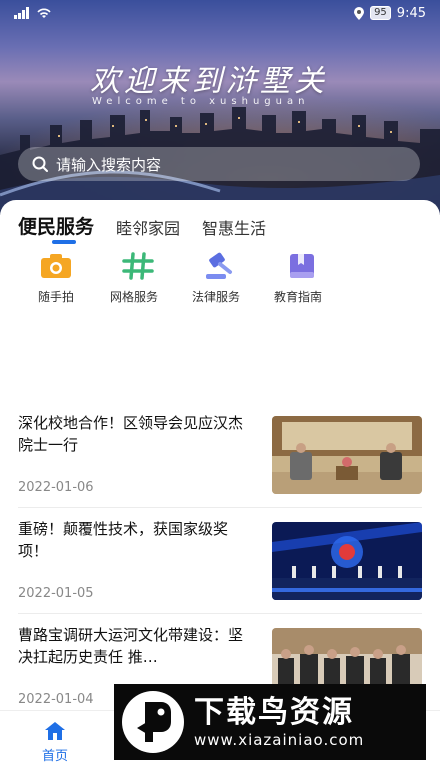 The image size is (440, 770). Describe the element at coordinates (56, 699) in the screenshot. I see `news-date: 2022-01-04` at that location.